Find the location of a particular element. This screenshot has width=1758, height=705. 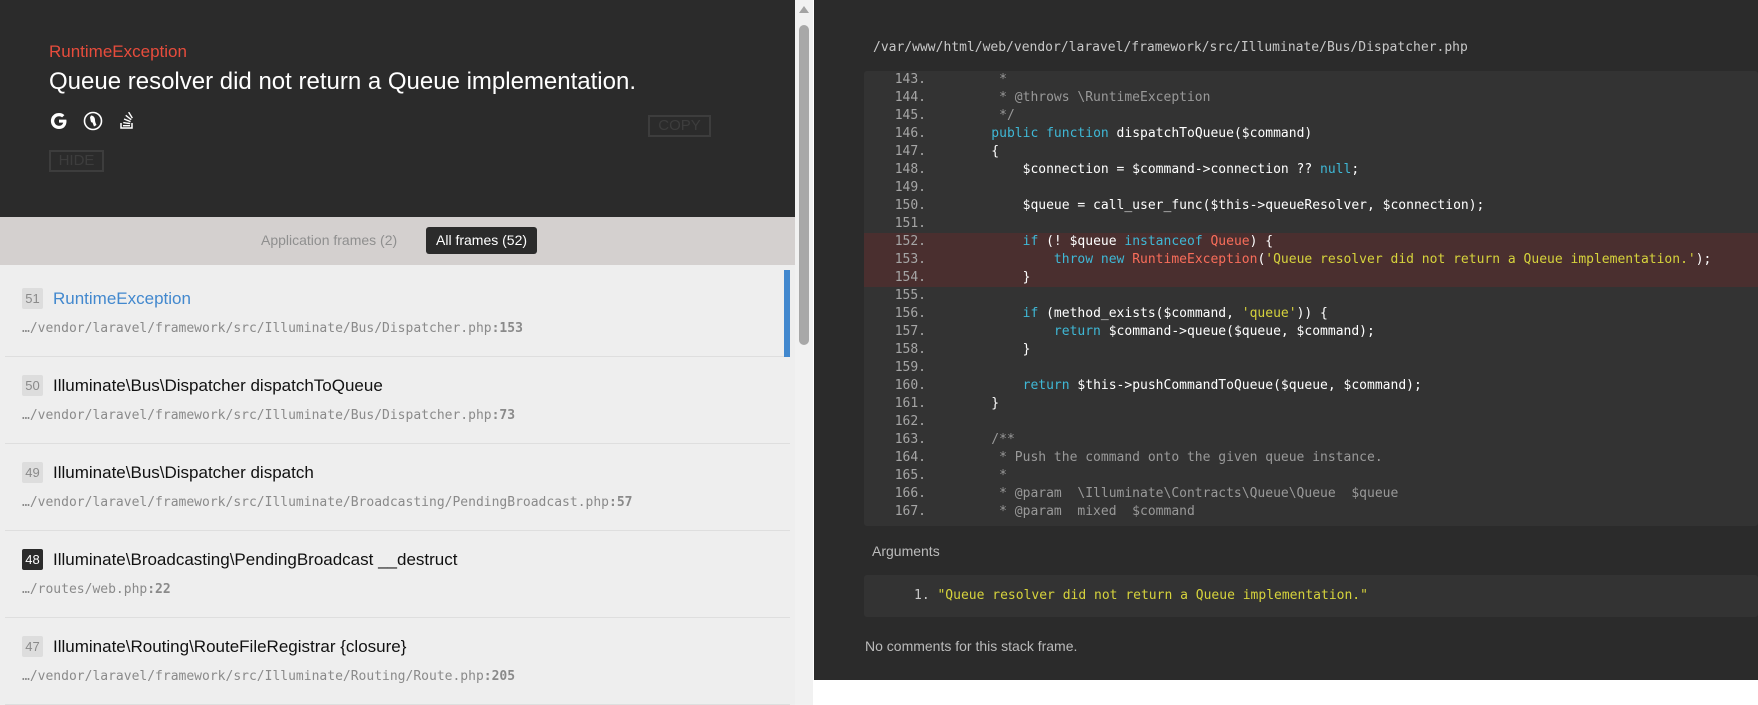

code-line: 147. { is located at coordinates (947, 151).